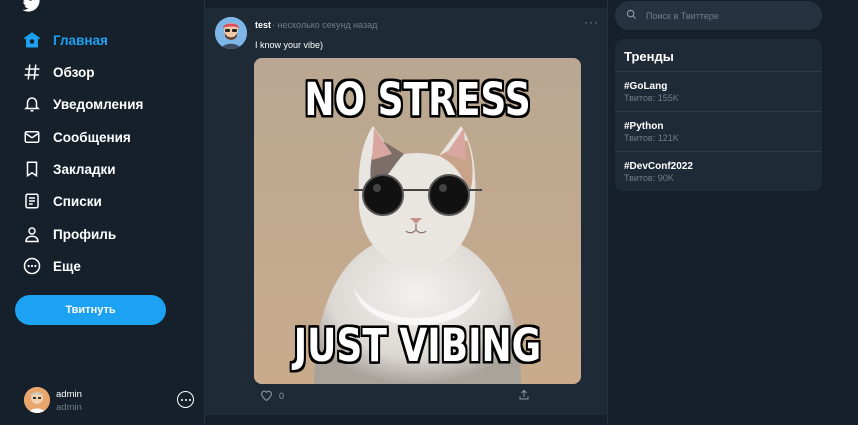  Describe the element at coordinates (417, 100) in the screenshot. I see `meme-top-text: NO STRESS` at that location.